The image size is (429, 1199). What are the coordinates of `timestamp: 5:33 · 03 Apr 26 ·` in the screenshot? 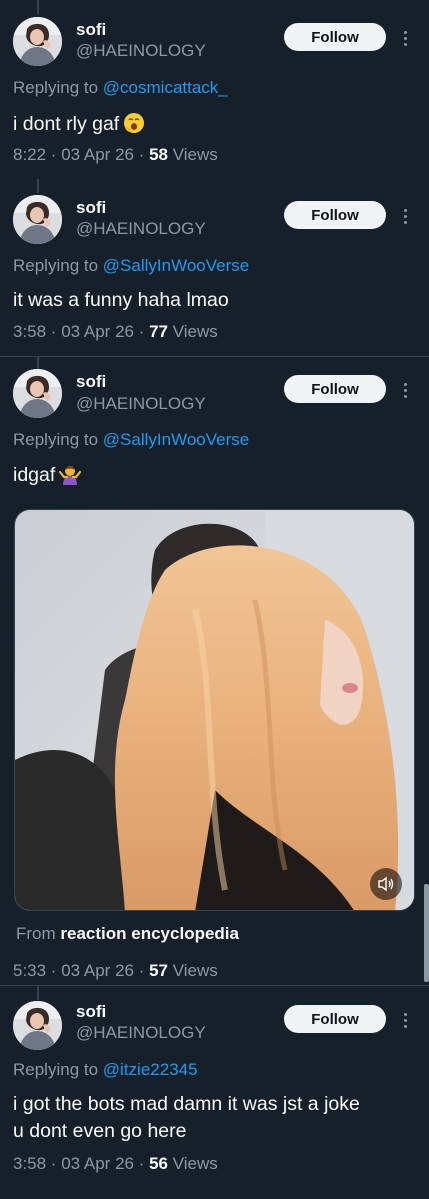 It's located at (81, 970).